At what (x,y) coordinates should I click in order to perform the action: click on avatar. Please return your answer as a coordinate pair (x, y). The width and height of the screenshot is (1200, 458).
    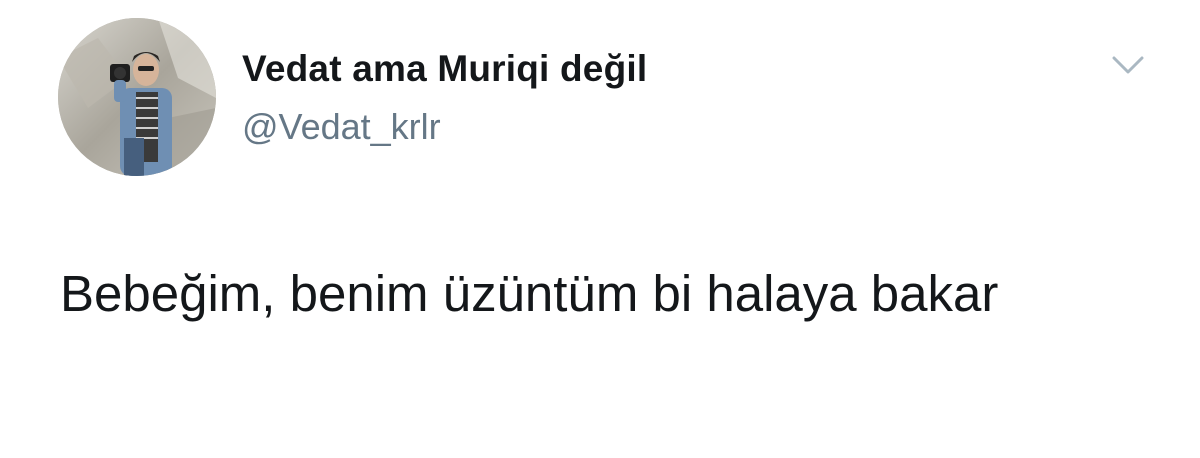
    Looking at the image, I should click on (137, 97).